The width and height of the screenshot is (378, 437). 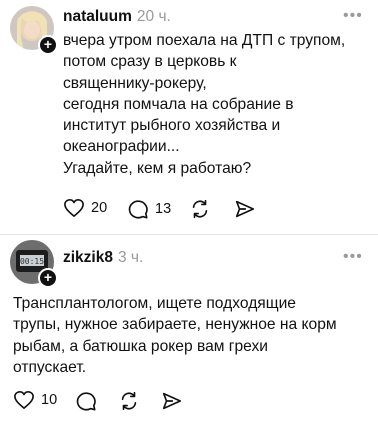 What do you see at coordinates (49, 400) in the screenshot?
I see `like-count: 10` at bounding box center [49, 400].